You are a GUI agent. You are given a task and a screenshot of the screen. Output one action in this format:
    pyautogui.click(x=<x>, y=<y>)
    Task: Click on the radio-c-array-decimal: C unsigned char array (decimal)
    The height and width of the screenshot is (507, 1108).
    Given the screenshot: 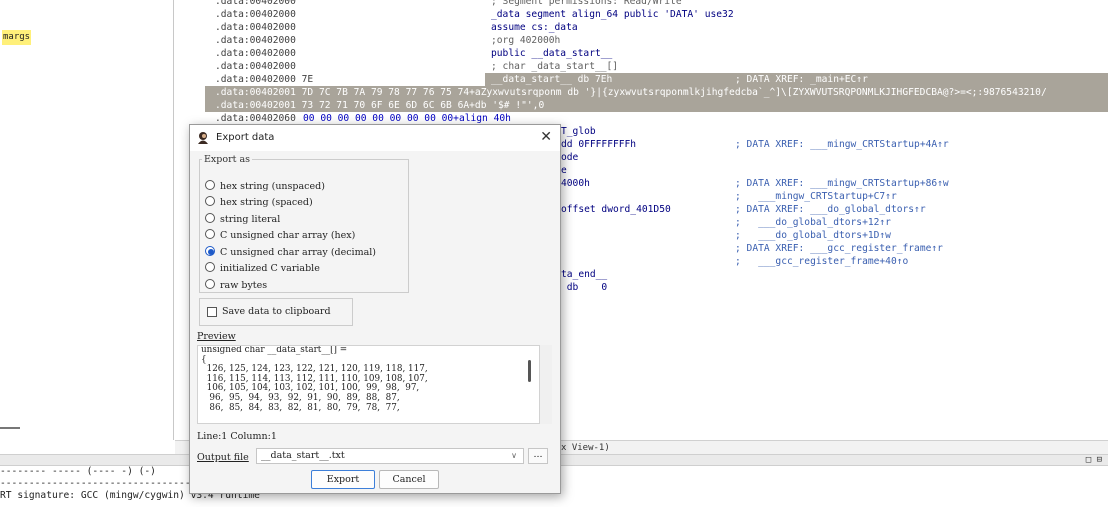 What is the action you would take?
    pyautogui.click(x=290, y=253)
    